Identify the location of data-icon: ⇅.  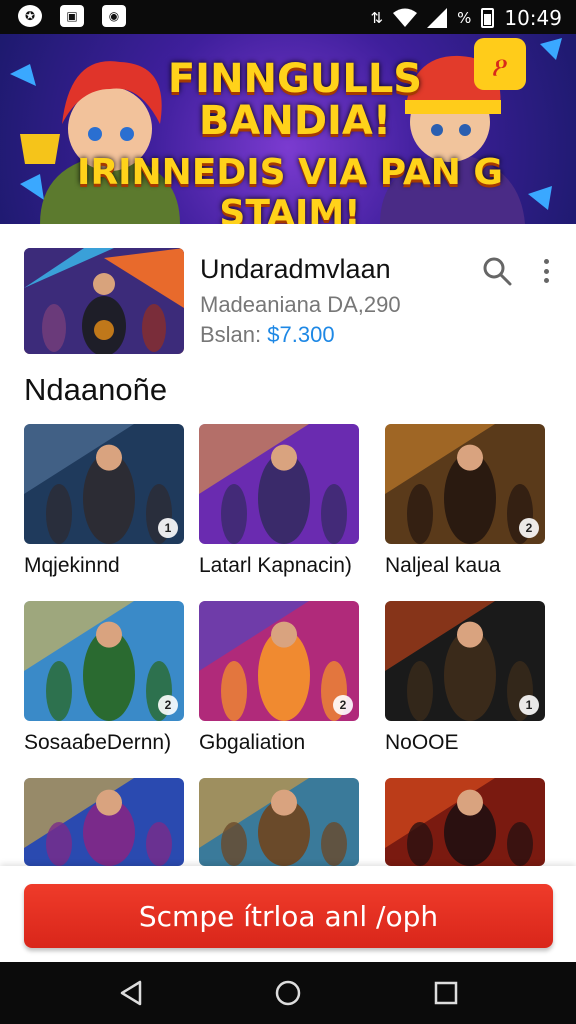
(377, 18).